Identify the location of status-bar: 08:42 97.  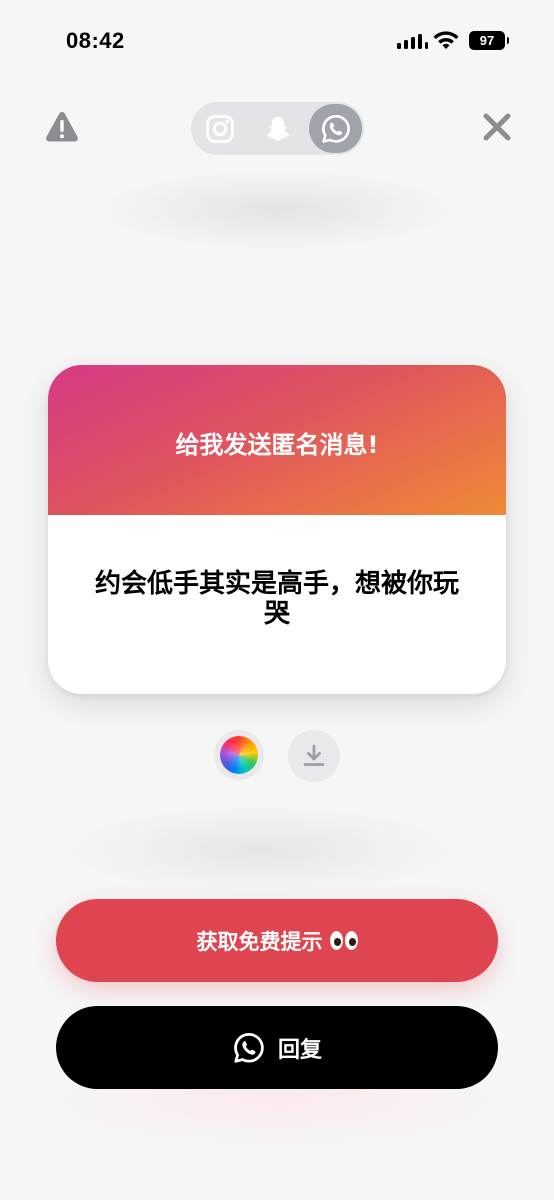
(277, 40).